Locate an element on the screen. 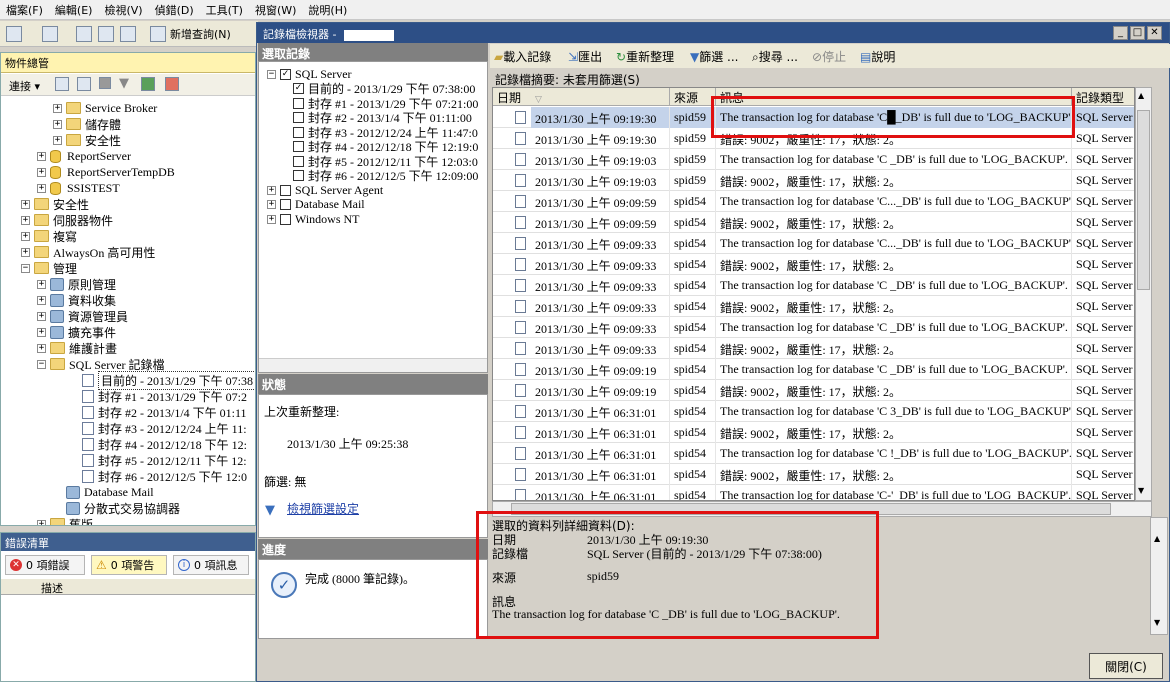 The width and height of the screenshot is (1170, 682). details-scroll-up-icon: ▲ is located at coordinates (1157, 538).